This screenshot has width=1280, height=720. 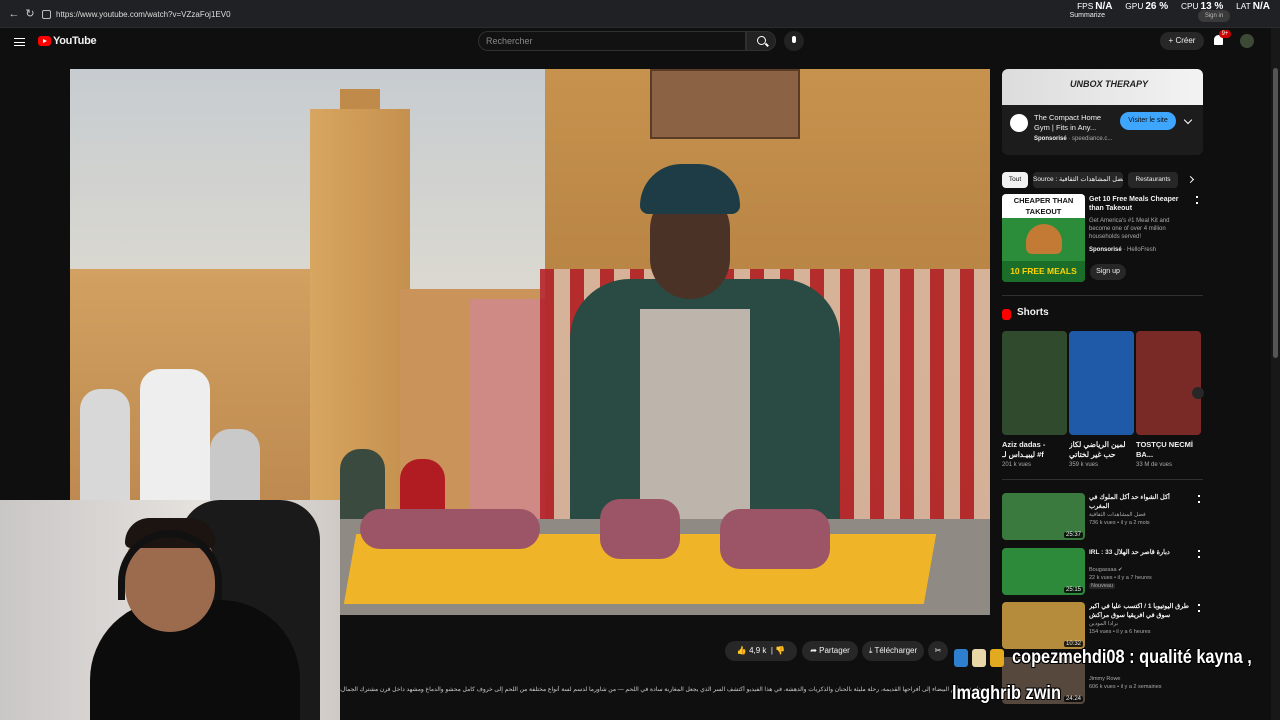 What do you see at coordinates (1153, 180) in the screenshot?
I see `chip-restaurants: Restaurants` at bounding box center [1153, 180].